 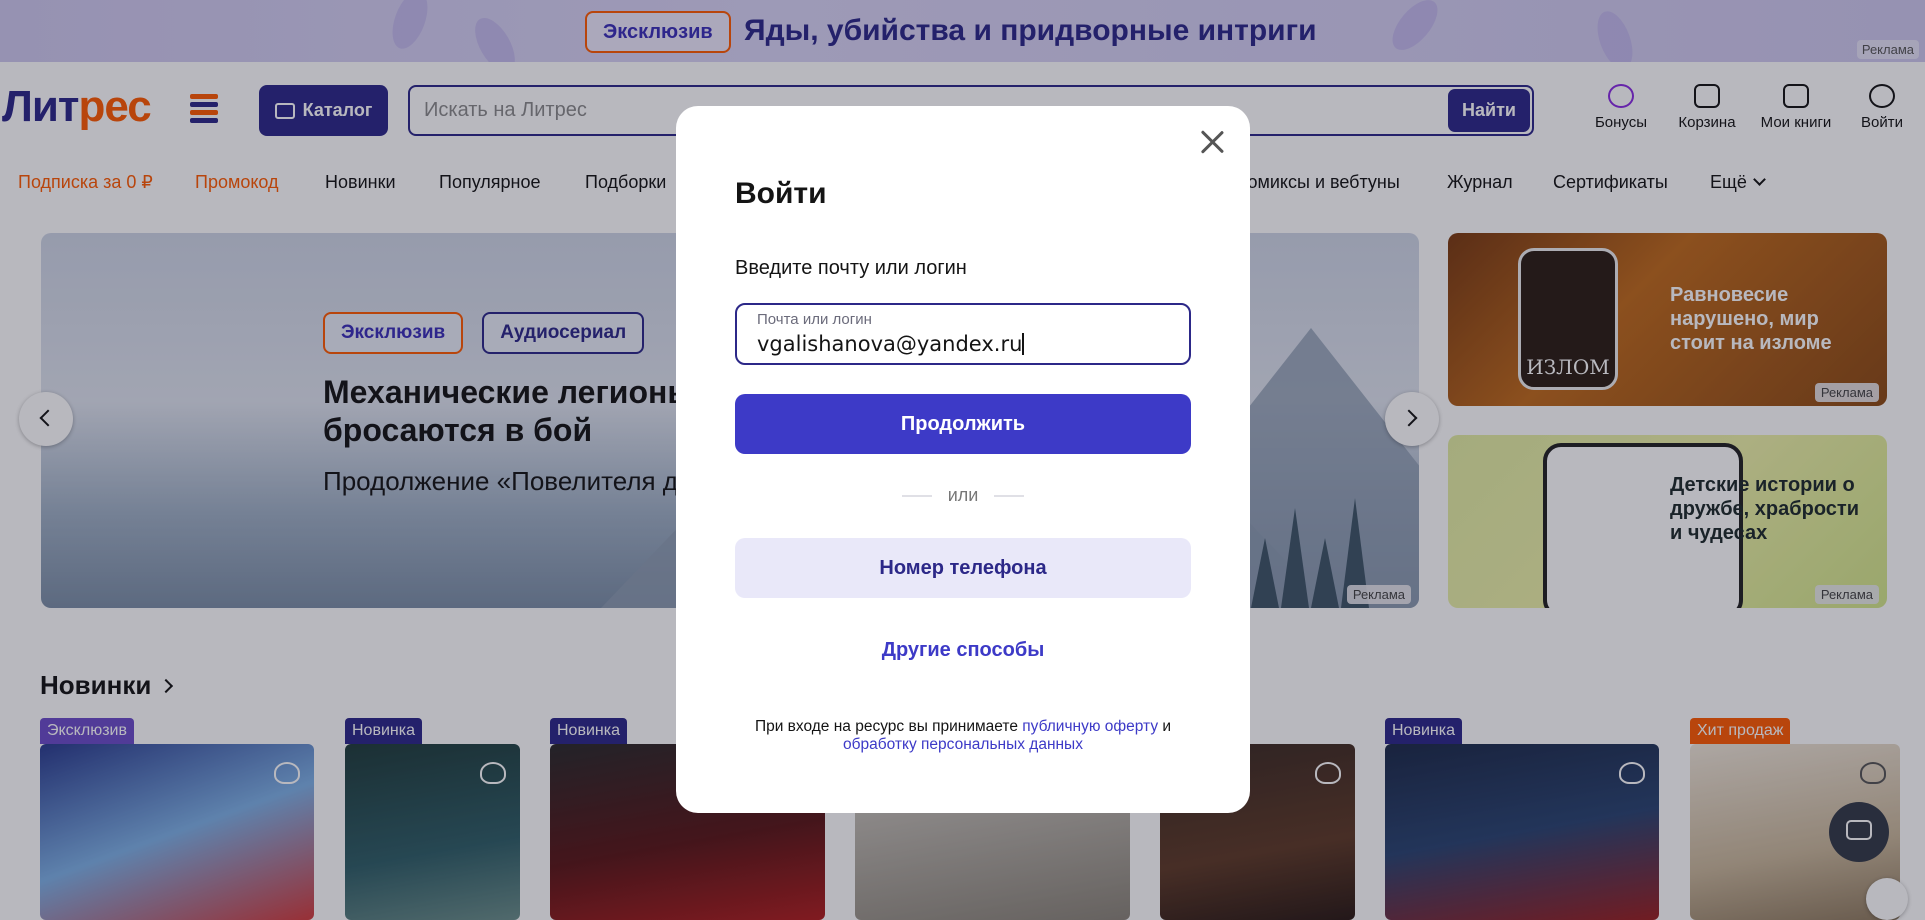 I want to click on other-methods-link: Другие способы, so click(x=963, y=650).